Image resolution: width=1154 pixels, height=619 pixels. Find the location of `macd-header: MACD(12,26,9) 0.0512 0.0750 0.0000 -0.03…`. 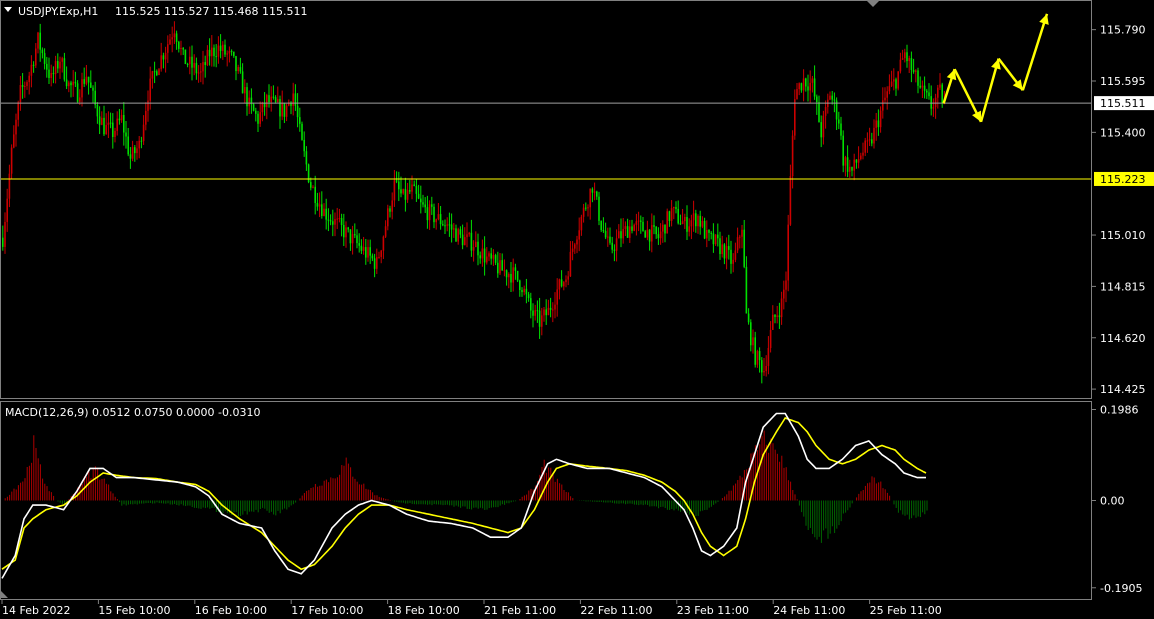

macd-header: MACD(12,26,9) 0.0512 0.0750 0.0000 -0.03… is located at coordinates (132, 412).